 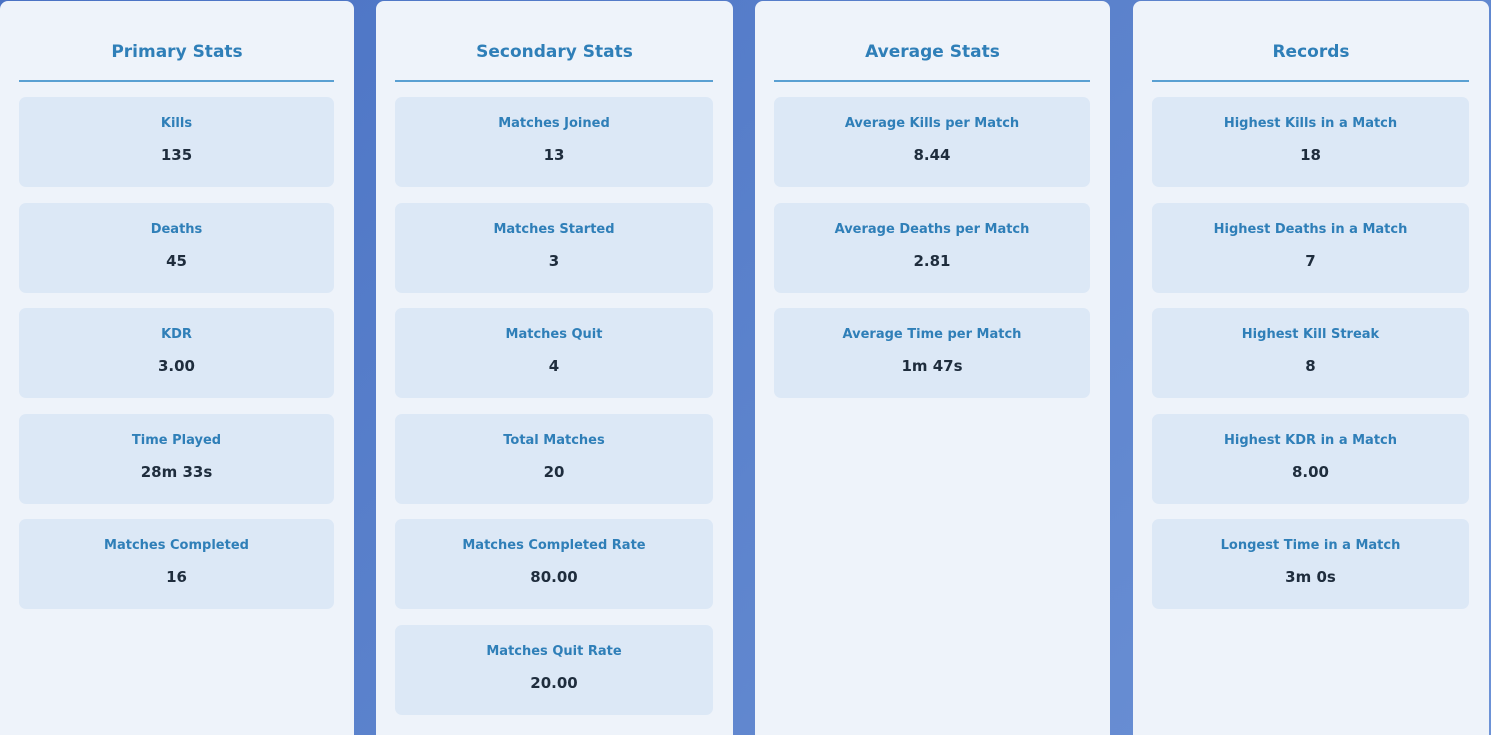 I want to click on stat-label: Matches Completed, so click(x=176, y=545).